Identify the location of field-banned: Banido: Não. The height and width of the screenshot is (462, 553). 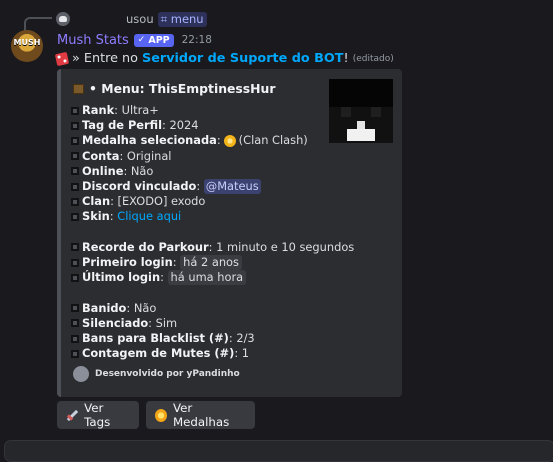
(230, 308).